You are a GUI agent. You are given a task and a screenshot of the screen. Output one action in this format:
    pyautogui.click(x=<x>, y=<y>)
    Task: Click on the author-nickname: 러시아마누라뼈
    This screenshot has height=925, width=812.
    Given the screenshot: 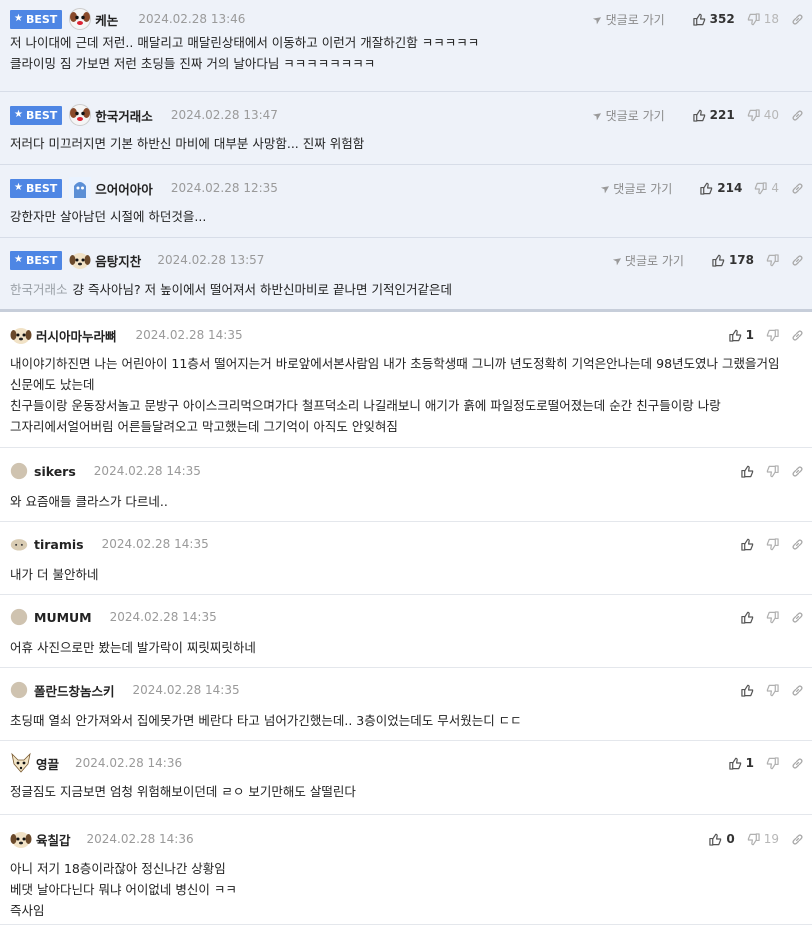 What is the action you would take?
    pyautogui.click(x=76, y=335)
    